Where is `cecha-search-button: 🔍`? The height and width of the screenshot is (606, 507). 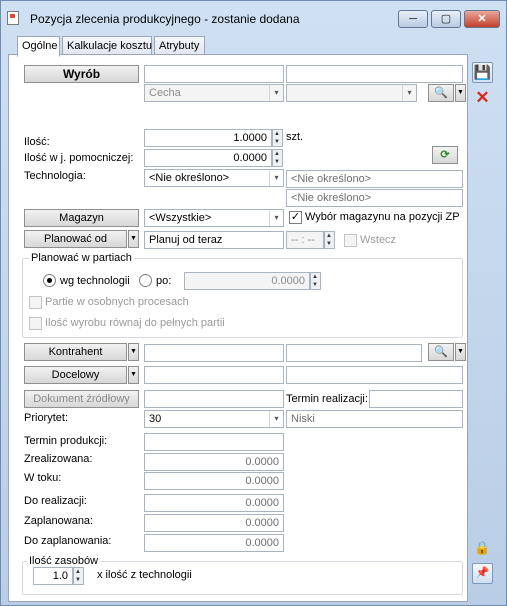 cecha-search-button: 🔍 is located at coordinates (441, 93).